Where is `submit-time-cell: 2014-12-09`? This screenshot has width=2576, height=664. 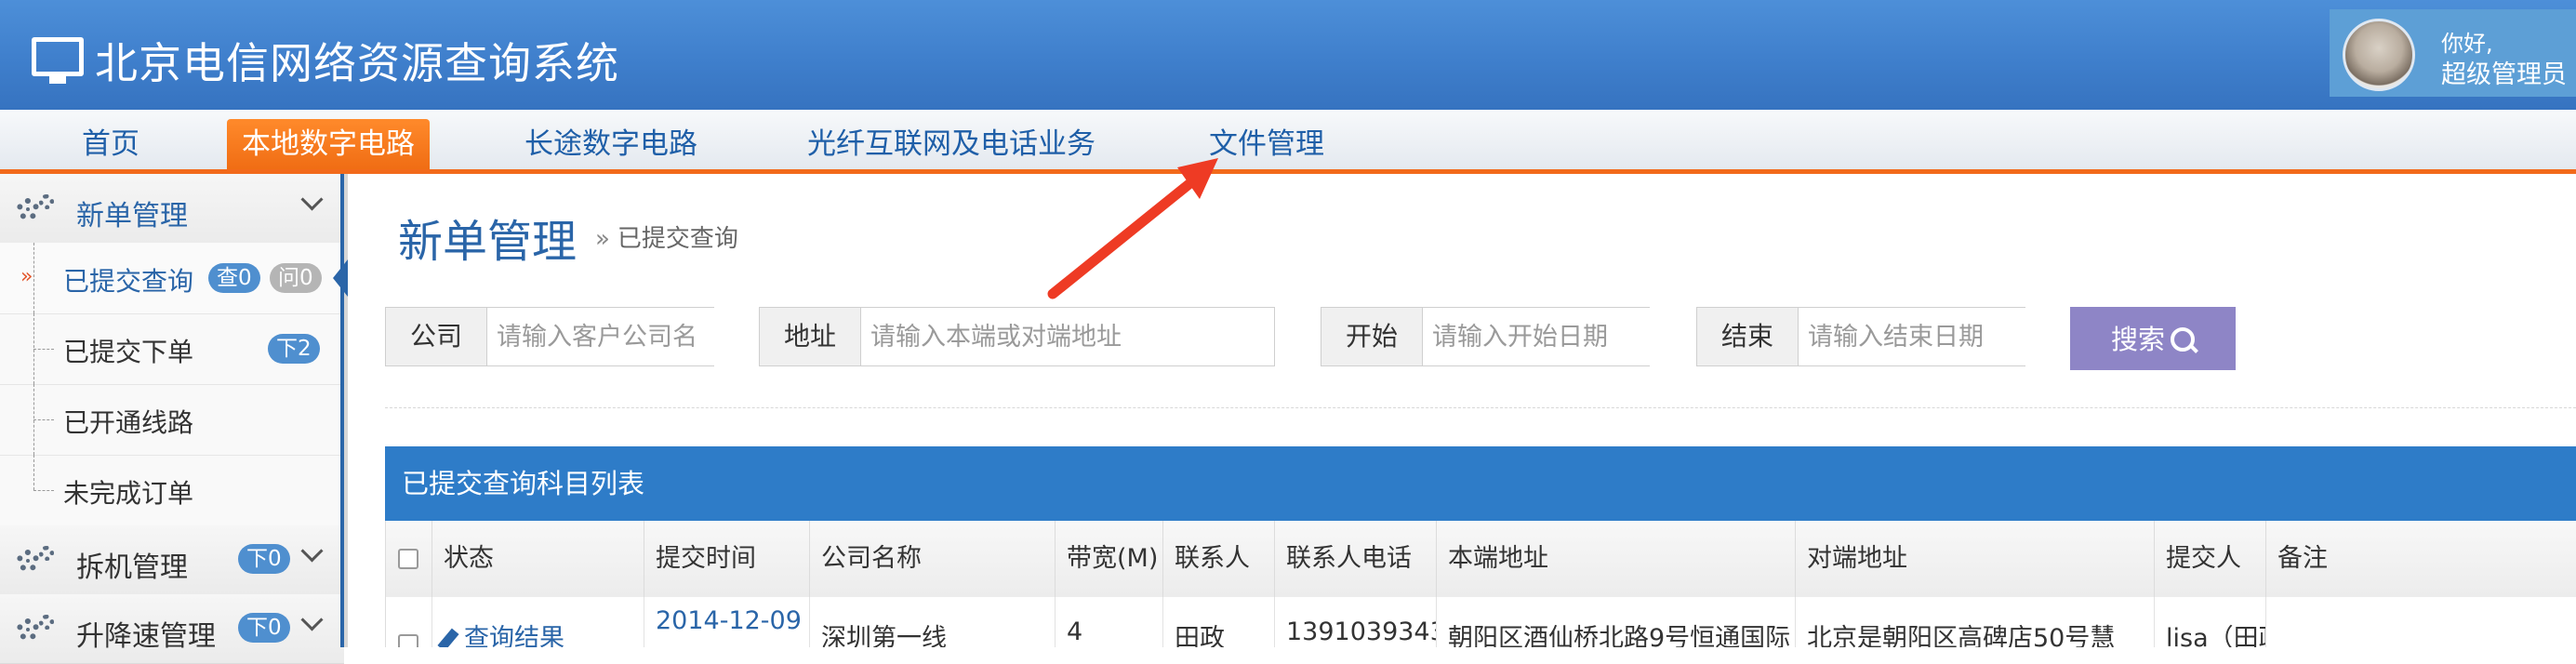
submit-time-cell: 2014-12-09 is located at coordinates (727, 622).